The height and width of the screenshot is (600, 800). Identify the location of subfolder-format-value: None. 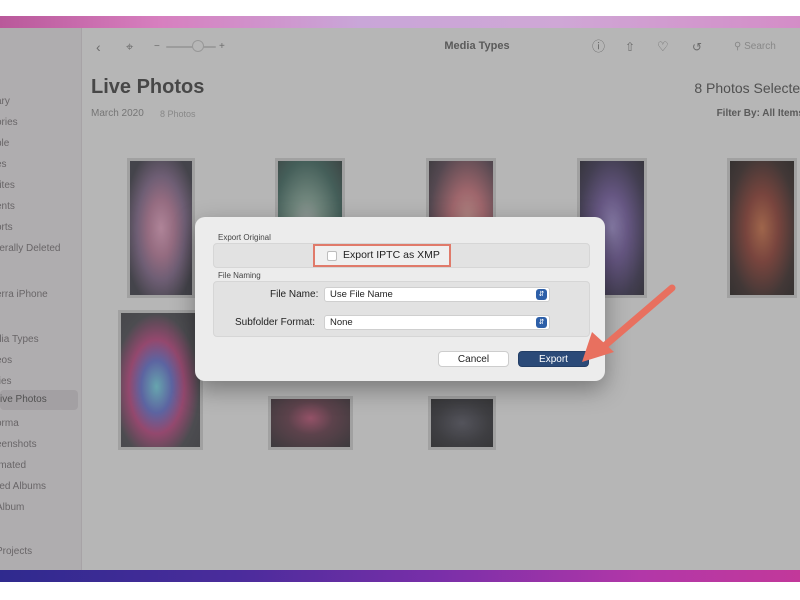
(341, 322).